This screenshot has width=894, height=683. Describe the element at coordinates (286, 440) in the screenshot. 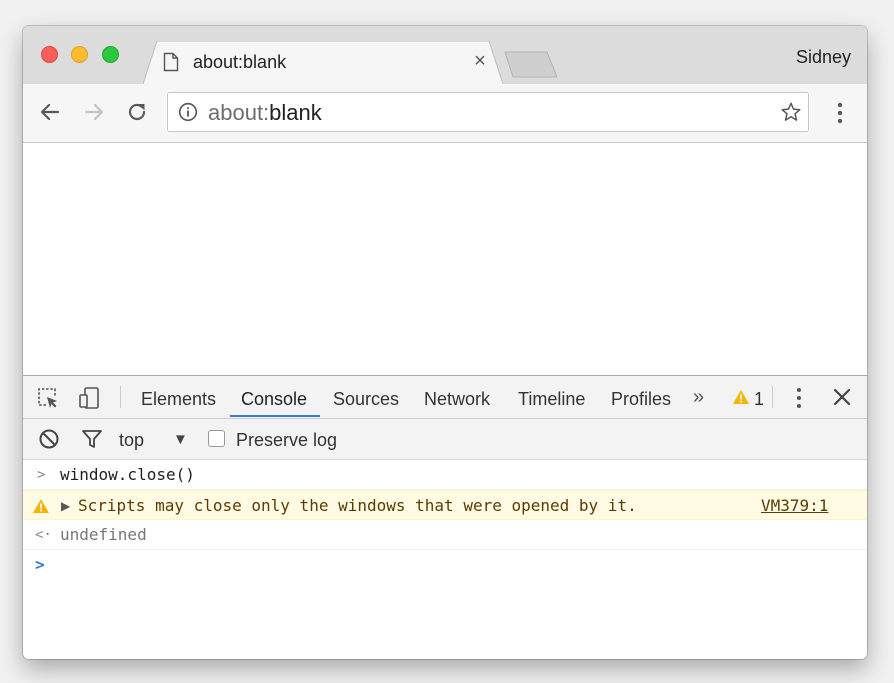

I see `preserve-log-label: Preserve log` at that location.